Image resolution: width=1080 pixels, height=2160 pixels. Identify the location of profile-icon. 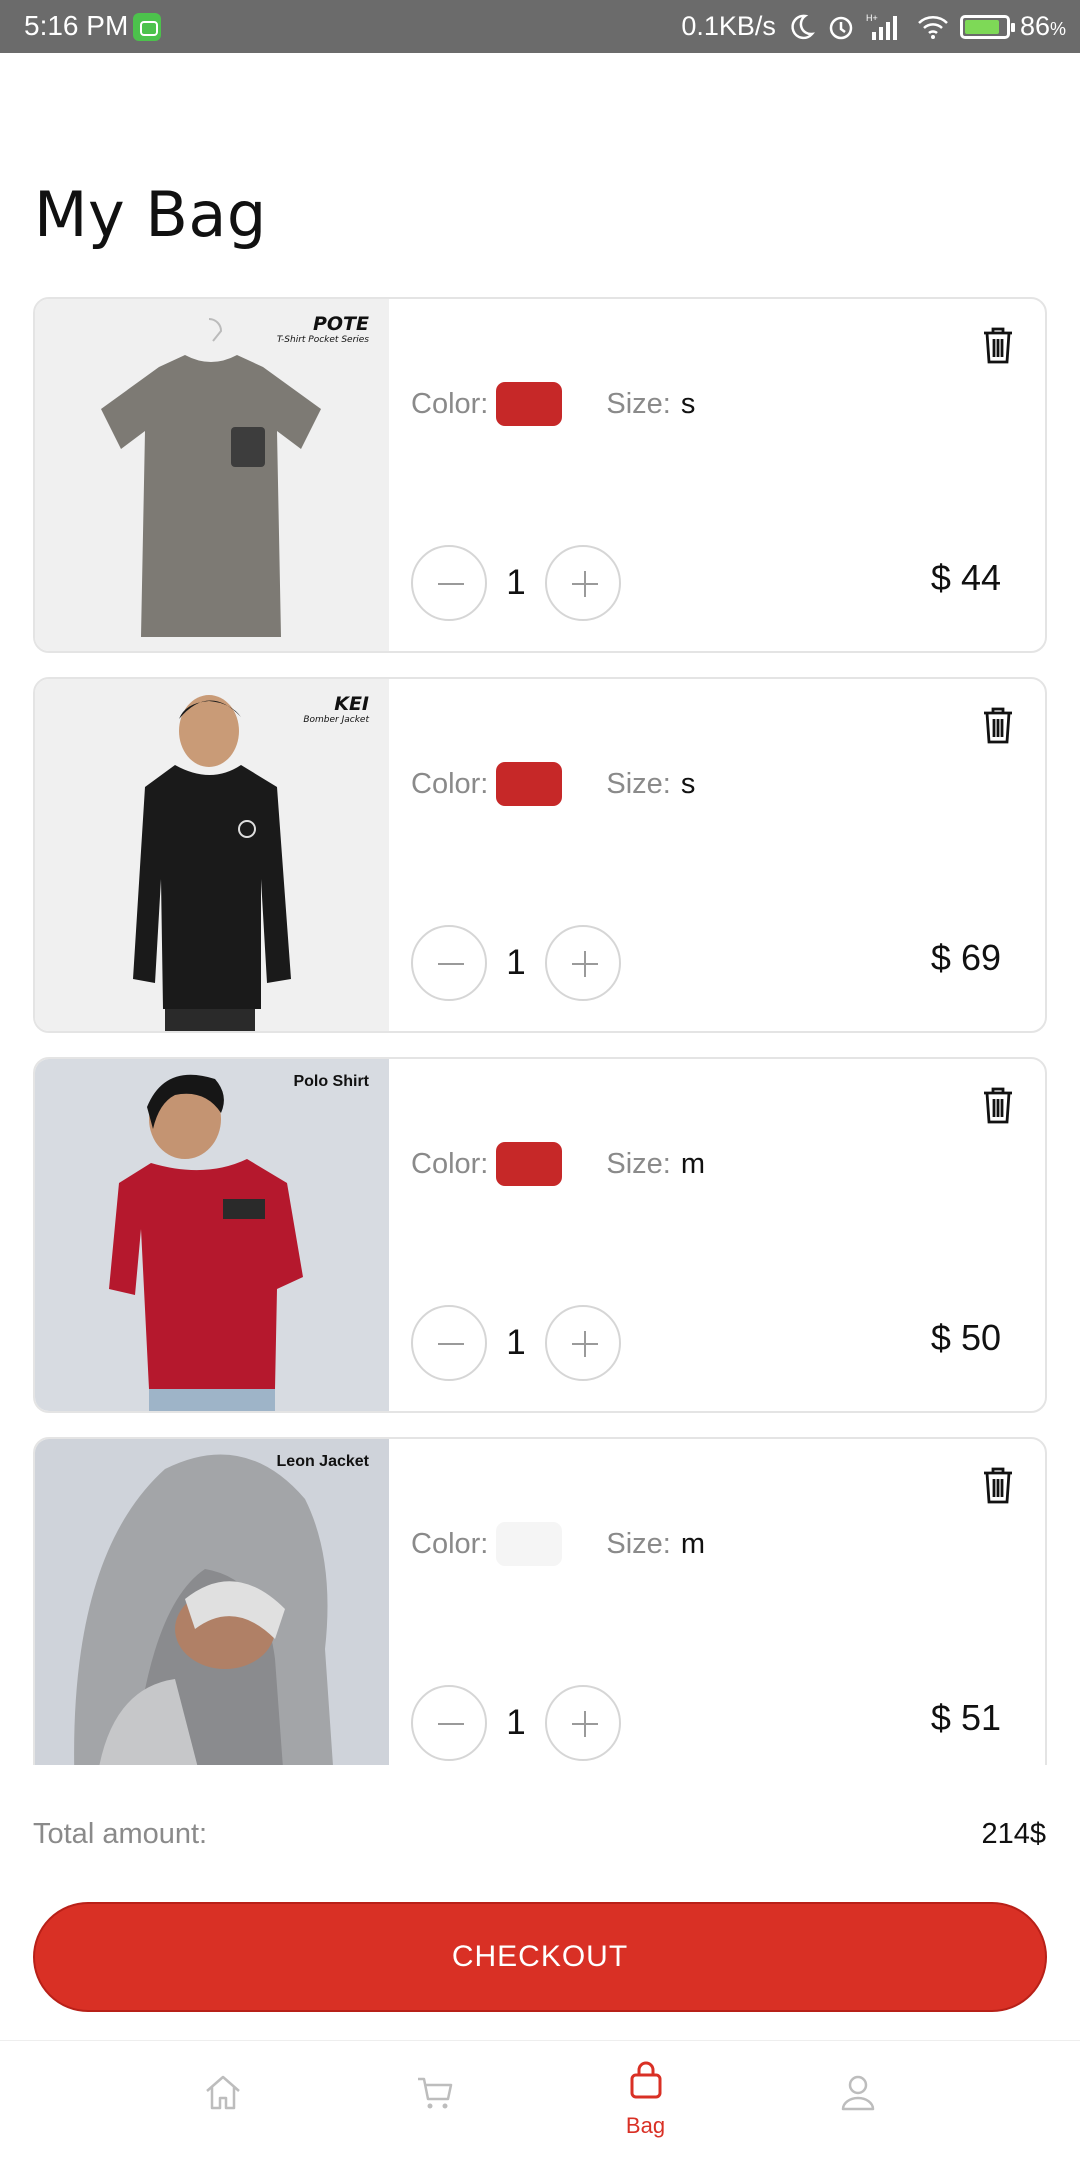
(858, 2093).